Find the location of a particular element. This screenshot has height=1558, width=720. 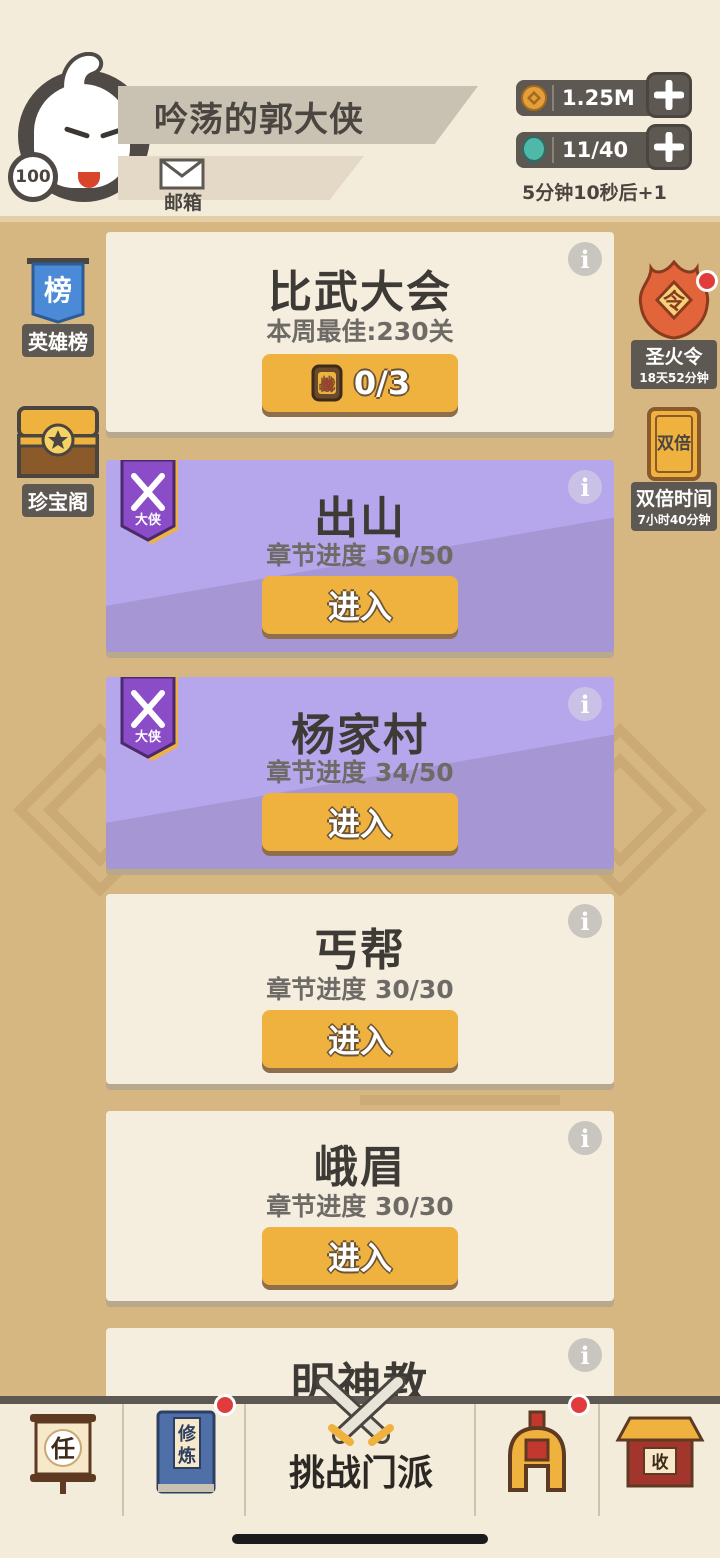

hero-ranking-label: 英雄榜 is located at coordinates (58, 340).